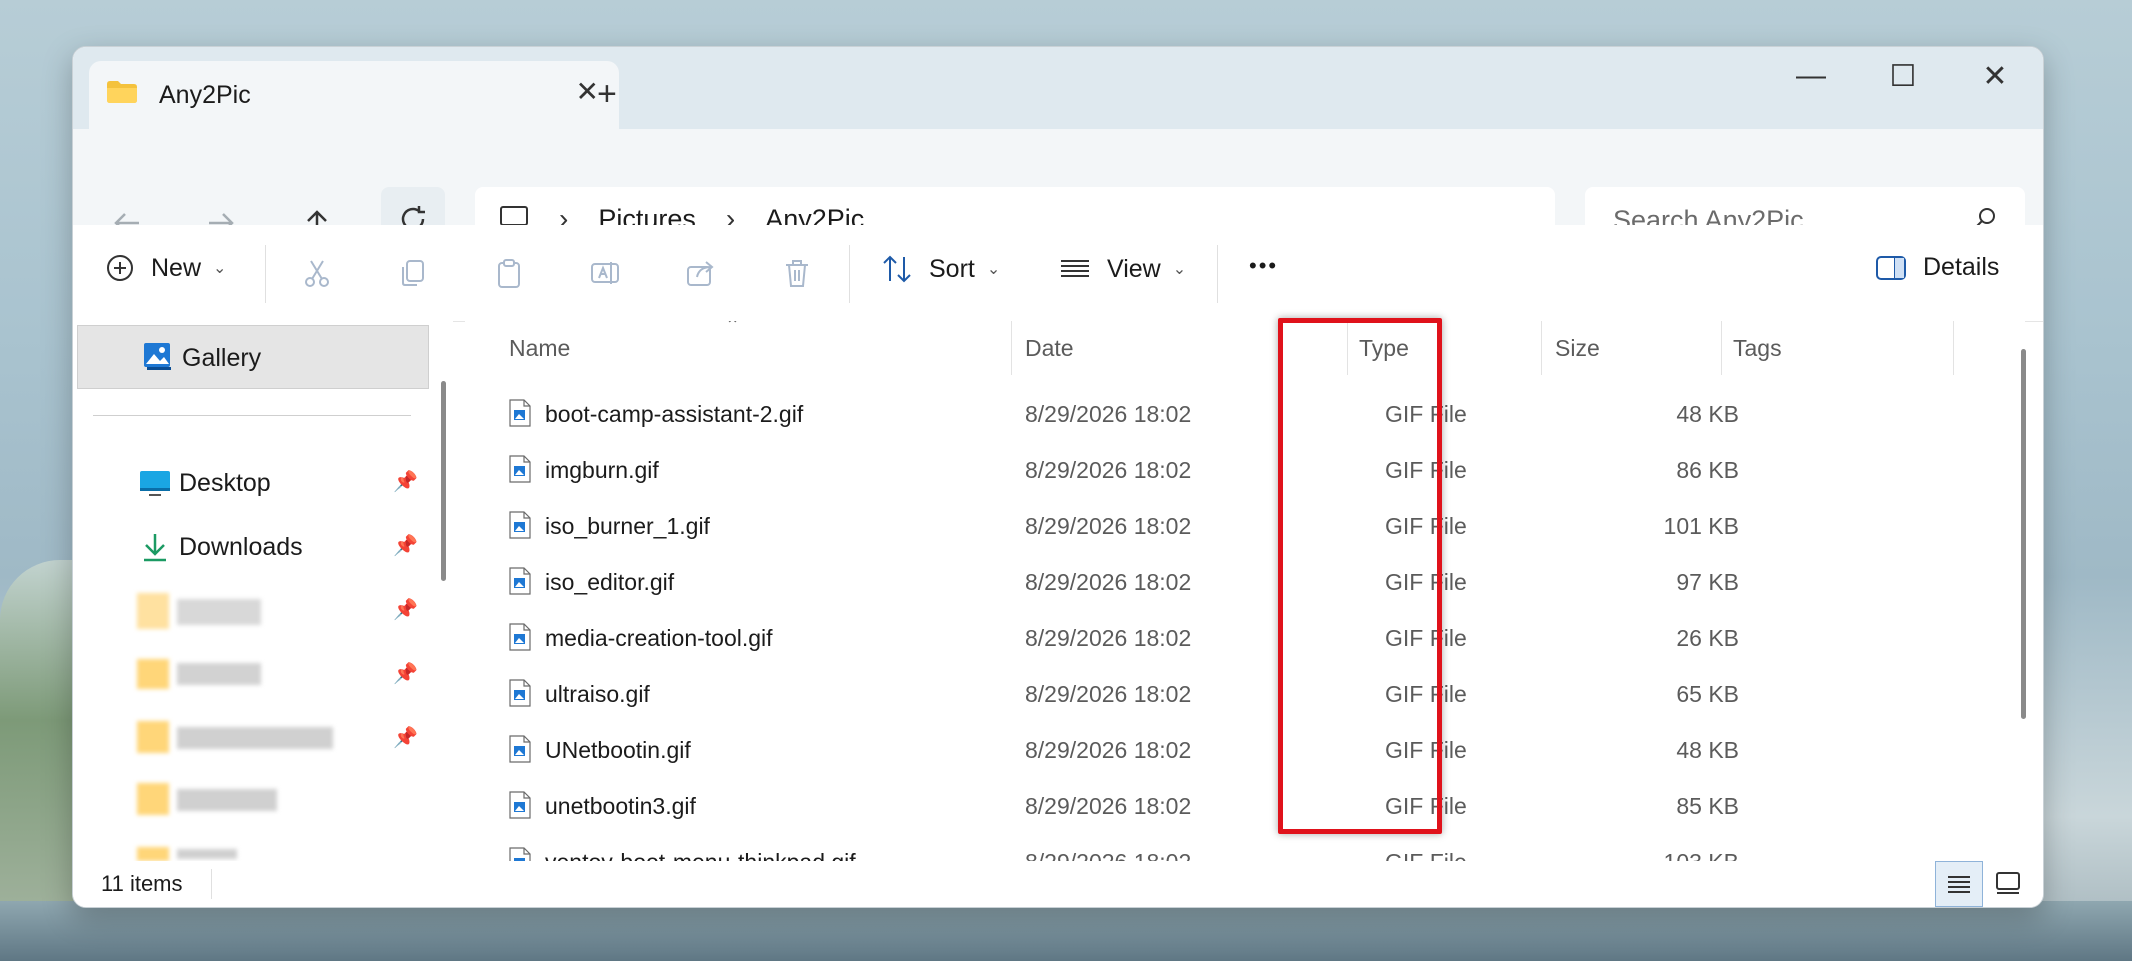 Image resolution: width=2132 pixels, height=961 pixels. I want to click on file-size: 101 KB, so click(1701, 526).